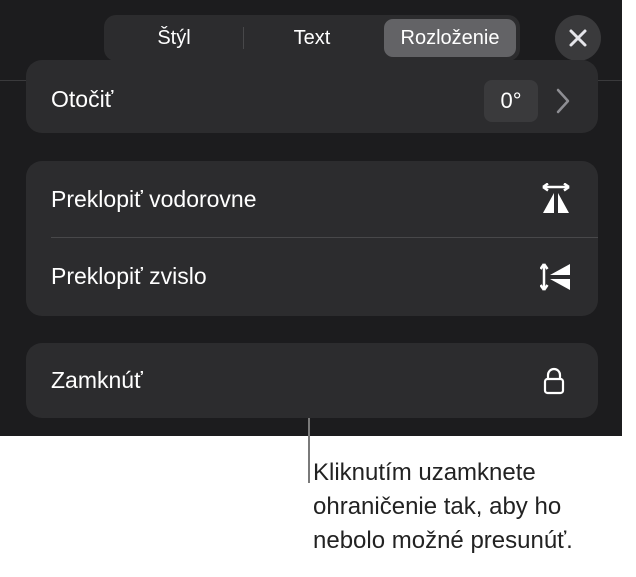 The height and width of the screenshot is (577, 636). I want to click on tab-divider, so click(243, 38).